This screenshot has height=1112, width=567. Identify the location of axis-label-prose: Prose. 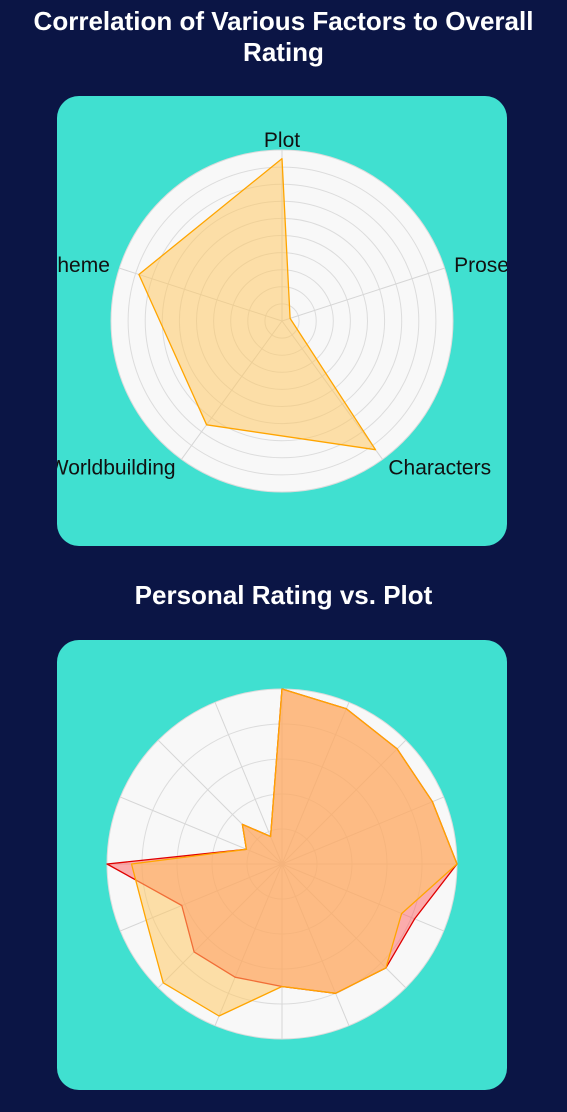
(480, 265).